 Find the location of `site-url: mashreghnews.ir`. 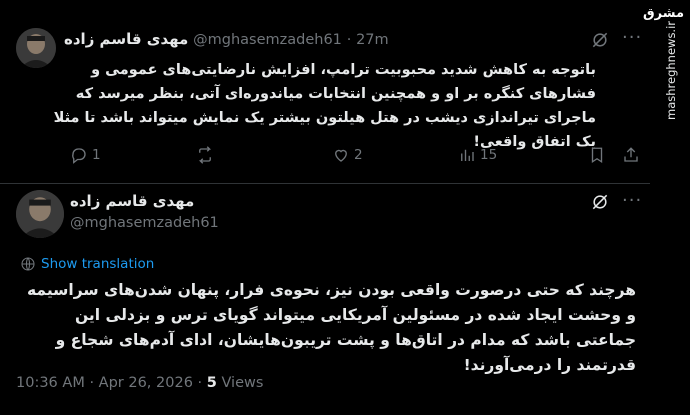

site-url: mashreghnews.ir is located at coordinates (671, 70).